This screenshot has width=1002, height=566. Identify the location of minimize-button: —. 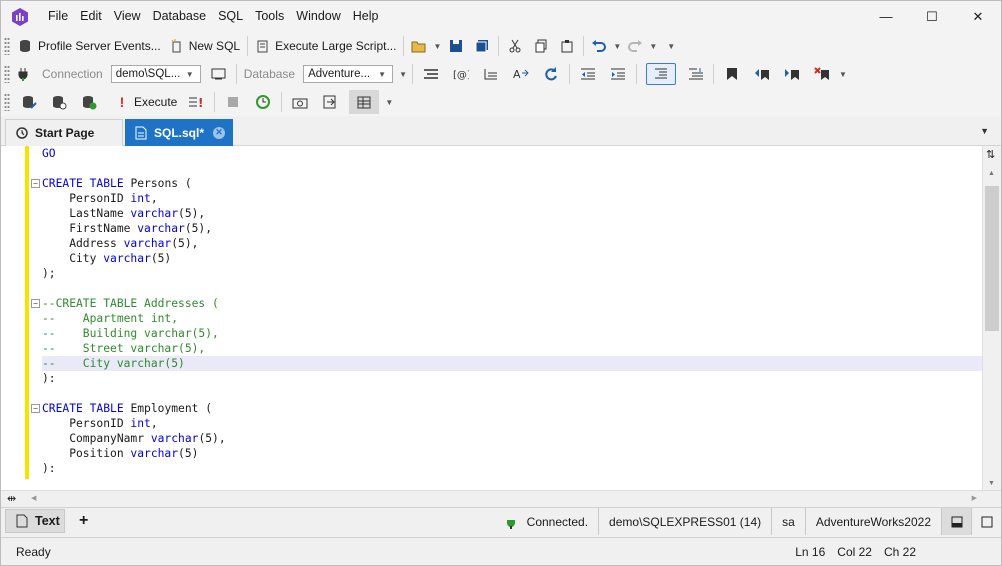
(886, 16).